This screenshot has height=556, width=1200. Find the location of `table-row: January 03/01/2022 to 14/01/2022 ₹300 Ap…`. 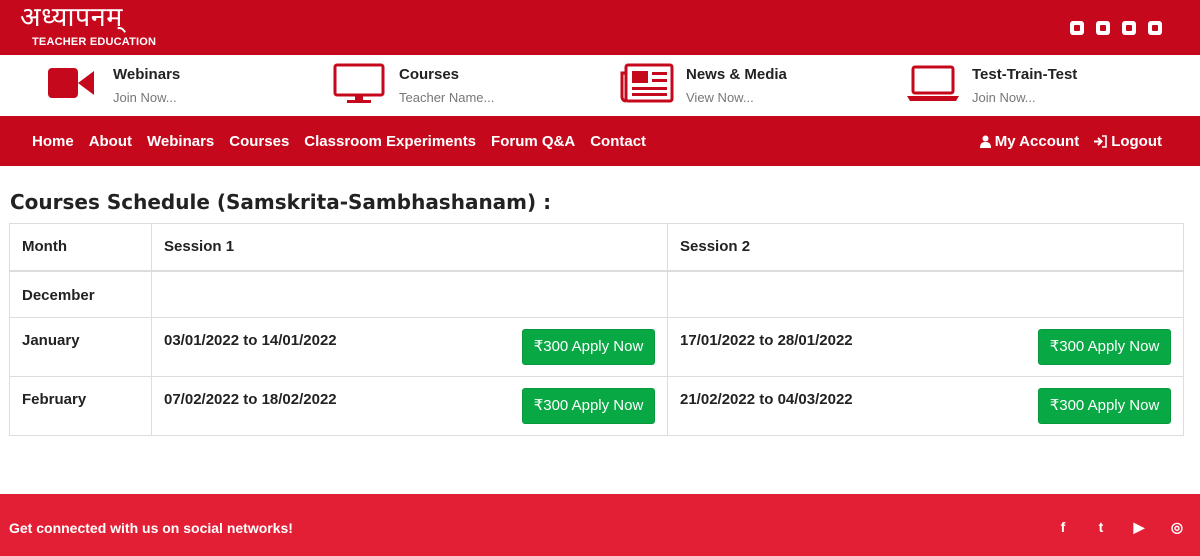

table-row: January 03/01/2022 to 14/01/2022 ₹300 Ap… is located at coordinates (596, 347).